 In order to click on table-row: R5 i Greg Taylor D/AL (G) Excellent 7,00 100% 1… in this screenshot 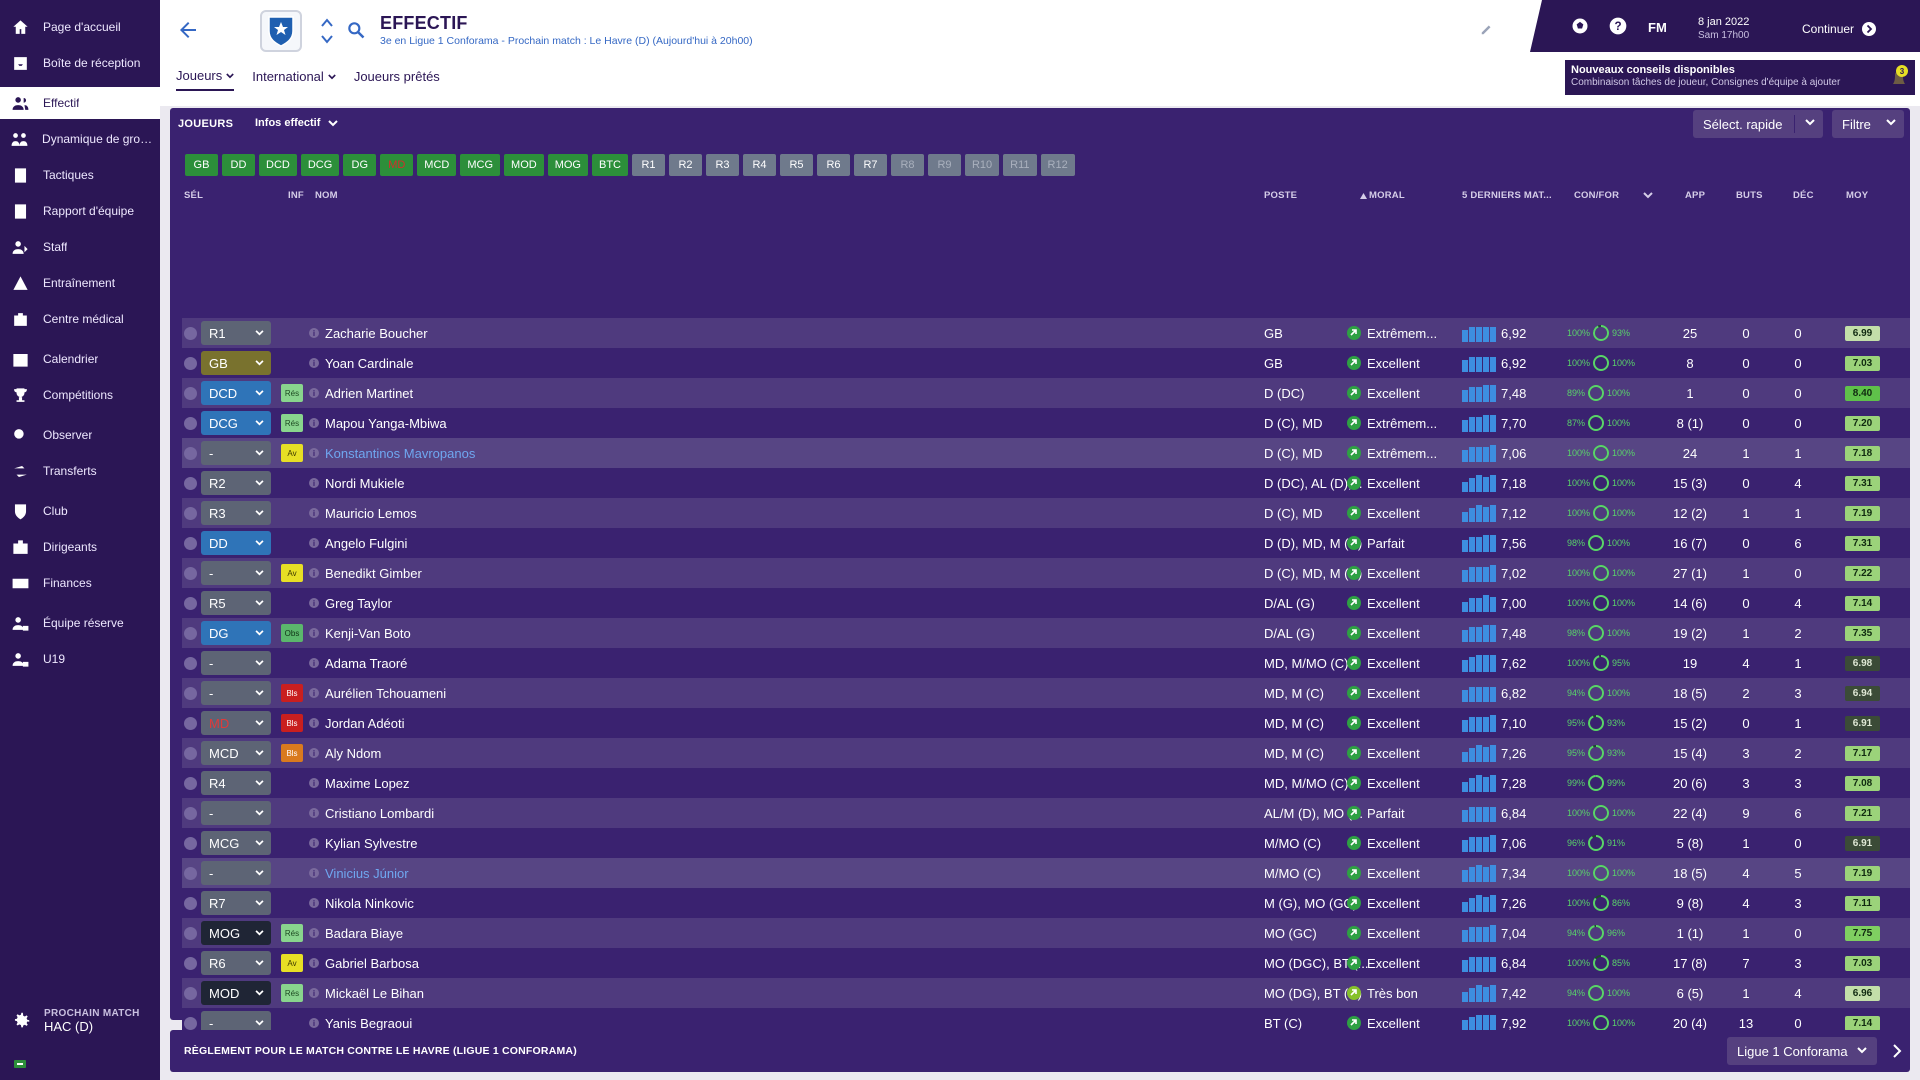, I will do `click(1046, 603)`.